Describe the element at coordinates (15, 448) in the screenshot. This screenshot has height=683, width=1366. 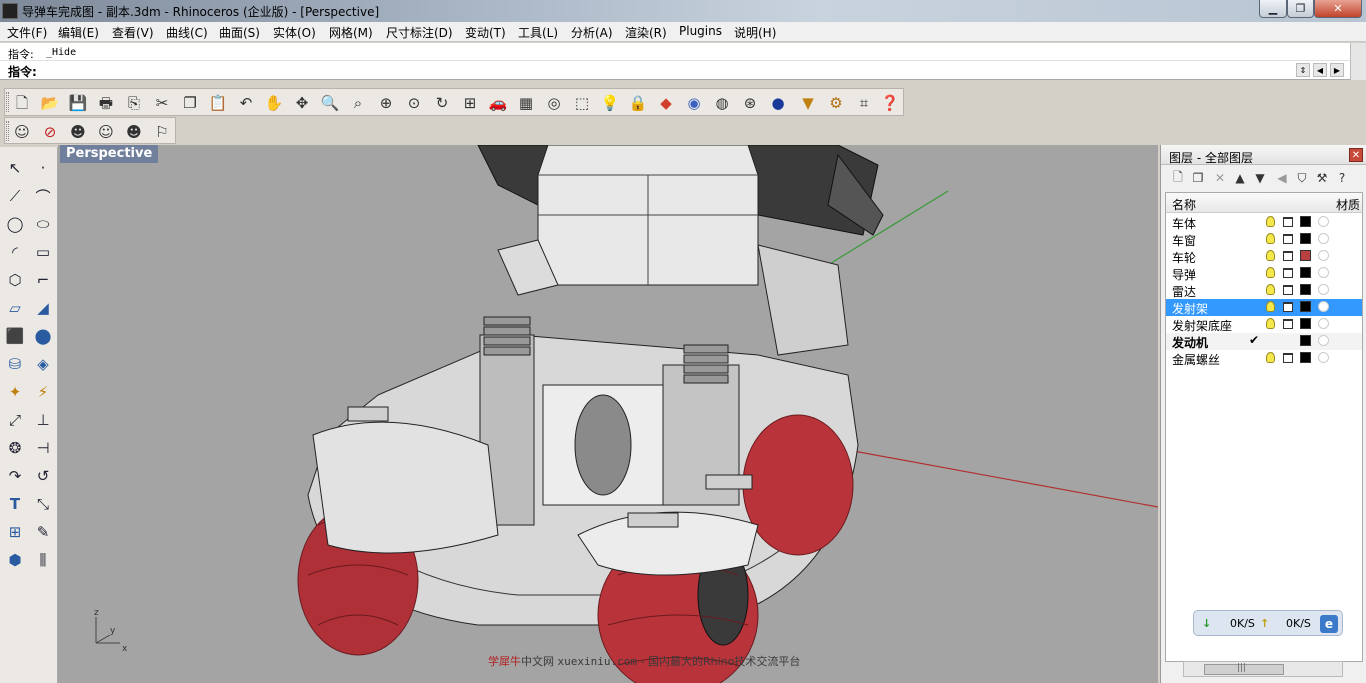
I see `group-icon: ❂` at that location.